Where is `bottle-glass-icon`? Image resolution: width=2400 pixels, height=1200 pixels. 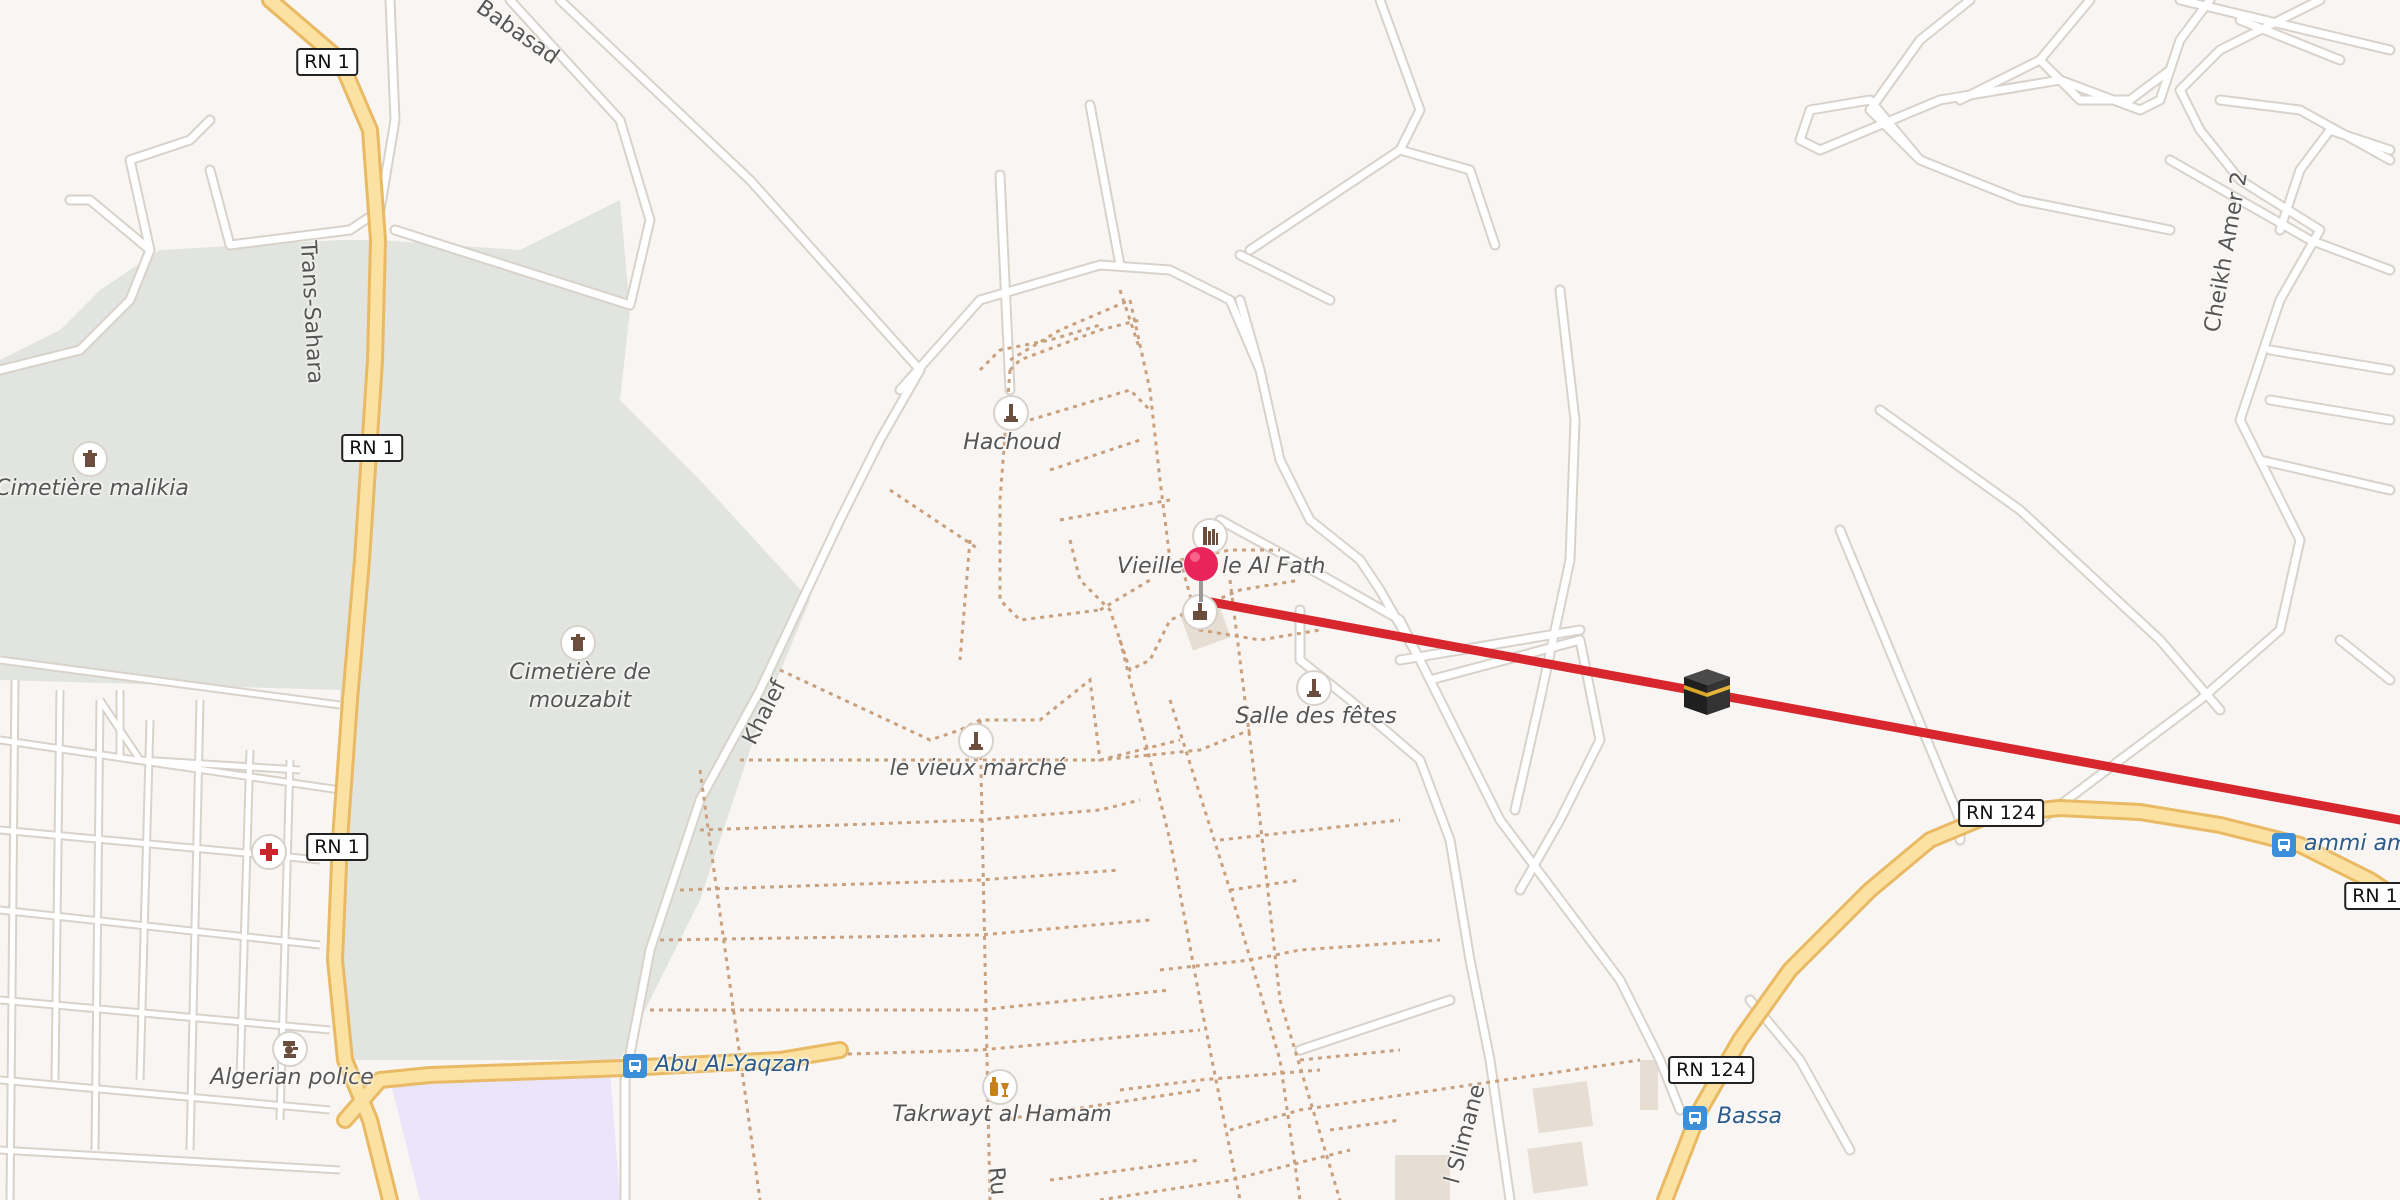 bottle-glass-icon is located at coordinates (1000, 1087).